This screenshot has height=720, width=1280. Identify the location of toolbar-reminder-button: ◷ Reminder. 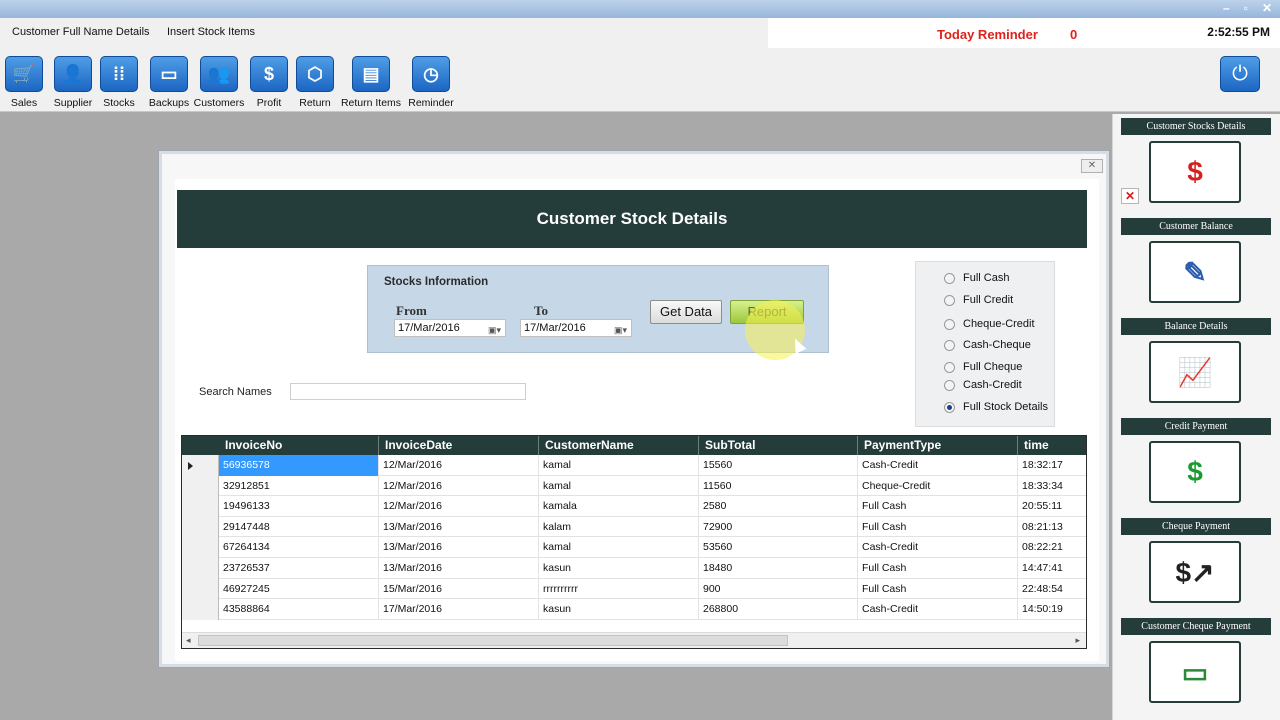
(431, 82).